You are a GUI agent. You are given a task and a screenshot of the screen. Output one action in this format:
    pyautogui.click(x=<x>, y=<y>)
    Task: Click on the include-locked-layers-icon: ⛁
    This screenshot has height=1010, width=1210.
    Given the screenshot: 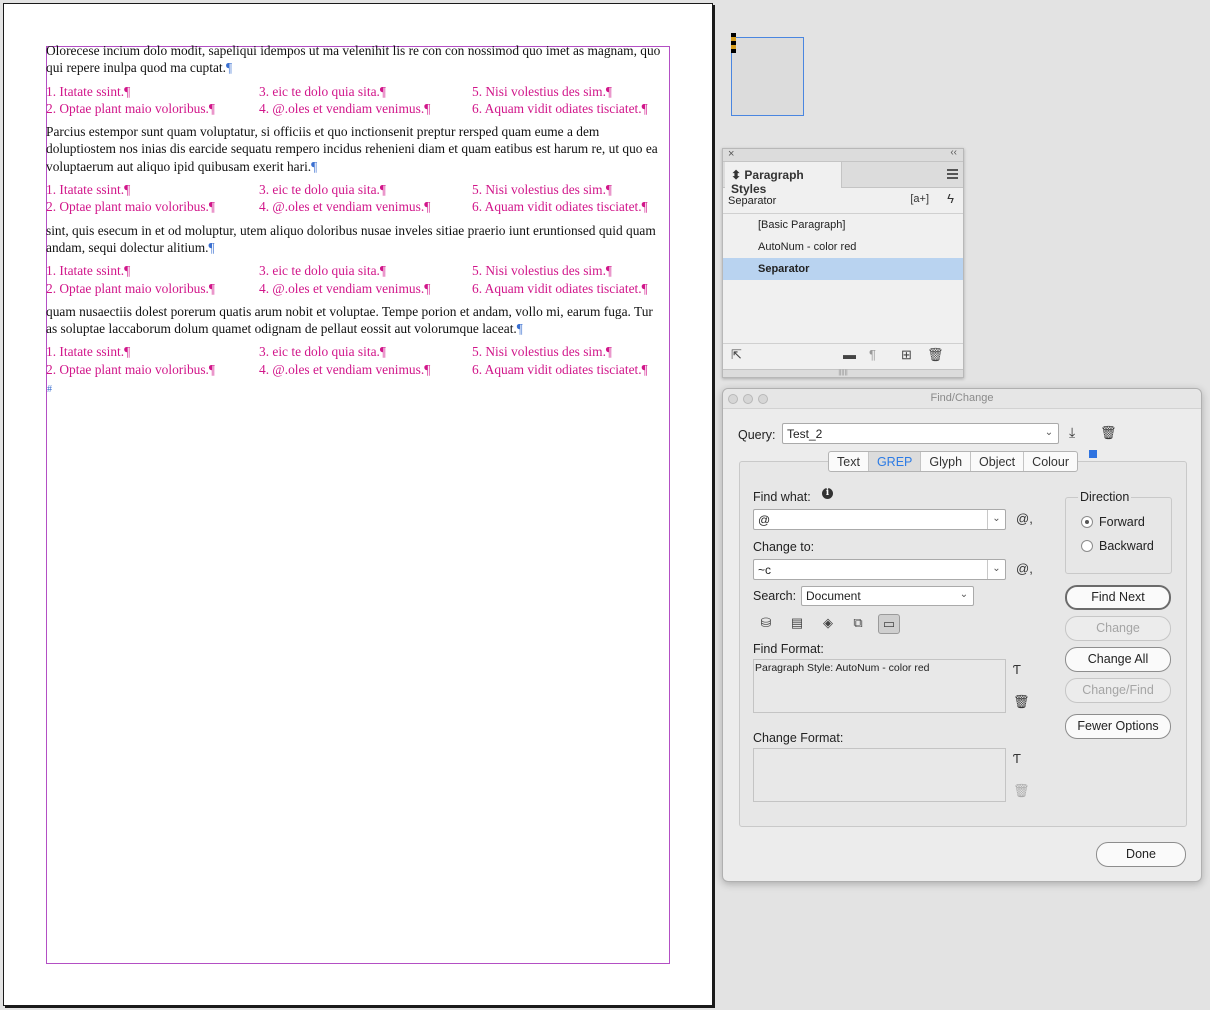 What is the action you would take?
    pyautogui.click(x=766, y=624)
    